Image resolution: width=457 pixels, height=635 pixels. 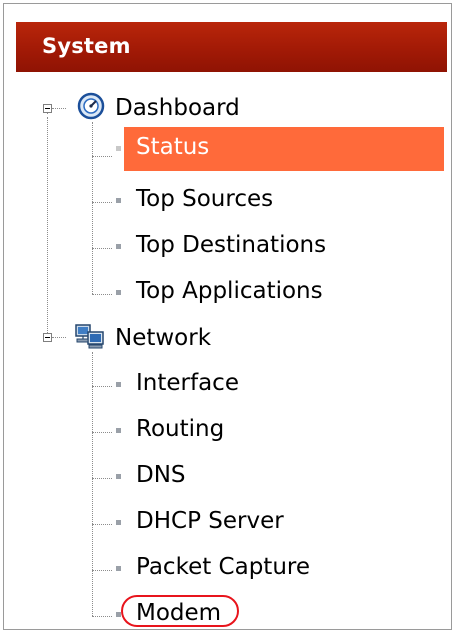 I want to click on menu-item-routing: Routing, so click(x=280, y=431).